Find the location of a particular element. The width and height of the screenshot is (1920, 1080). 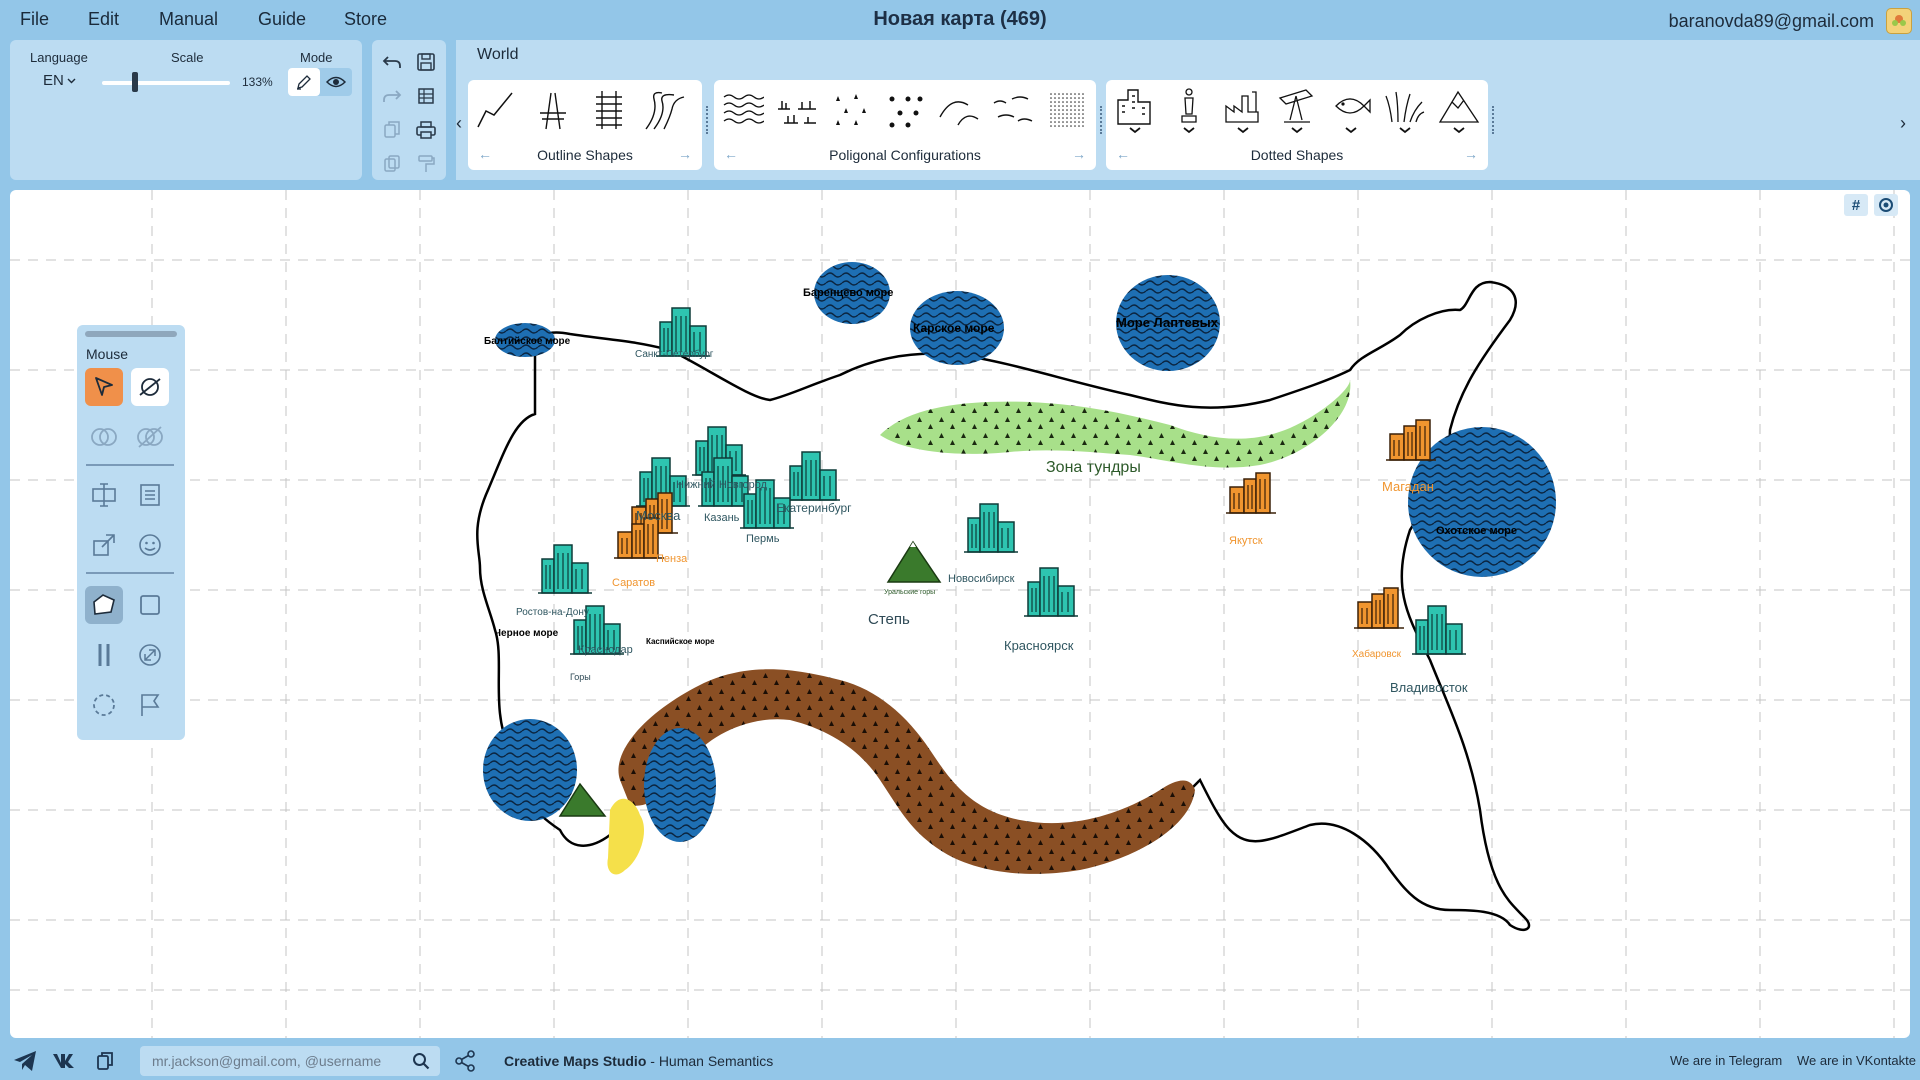

toolbar-scroll-right: › is located at coordinates (1903, 123).